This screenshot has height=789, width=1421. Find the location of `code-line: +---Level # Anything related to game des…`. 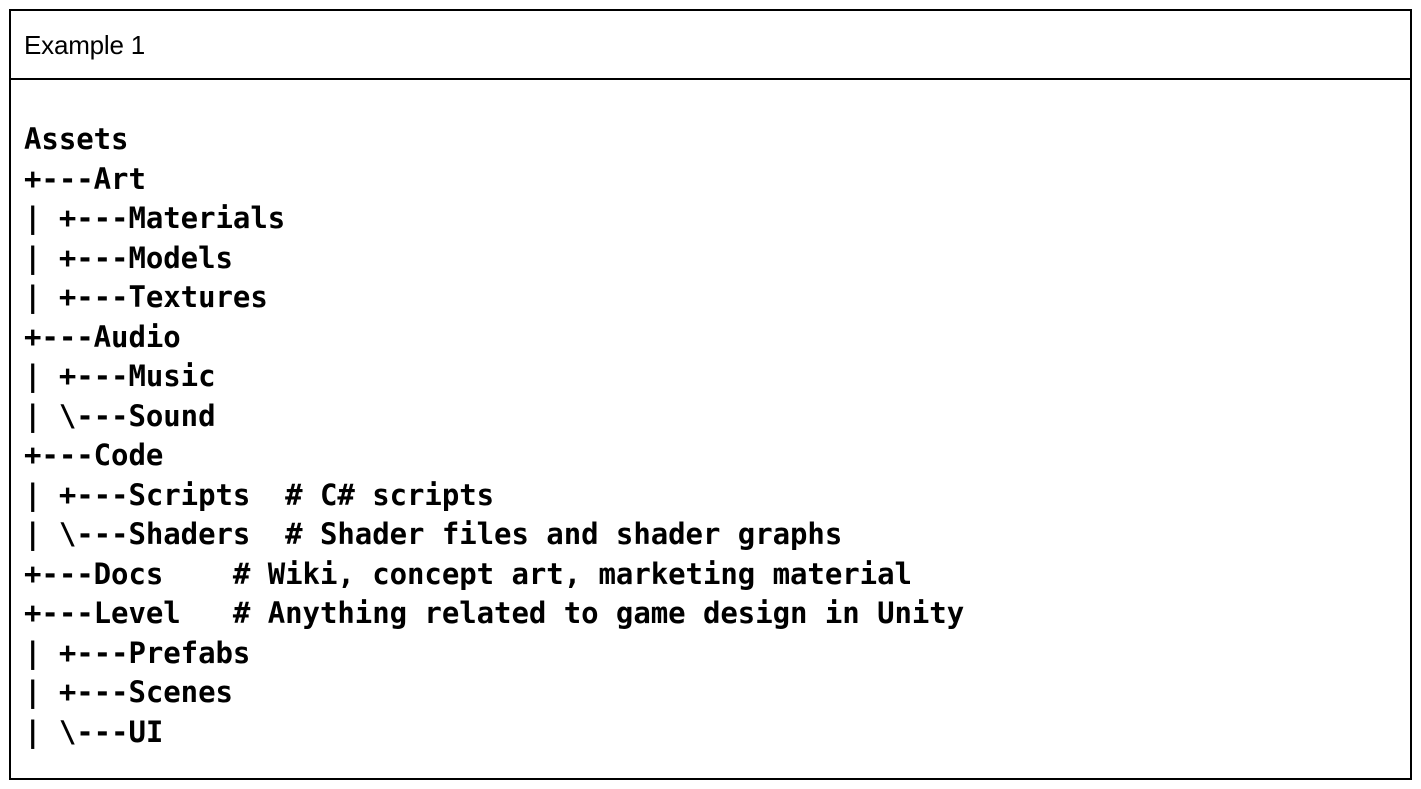

code-line: +---Level # Anything related to game des… is located at coordinates (494, 613).